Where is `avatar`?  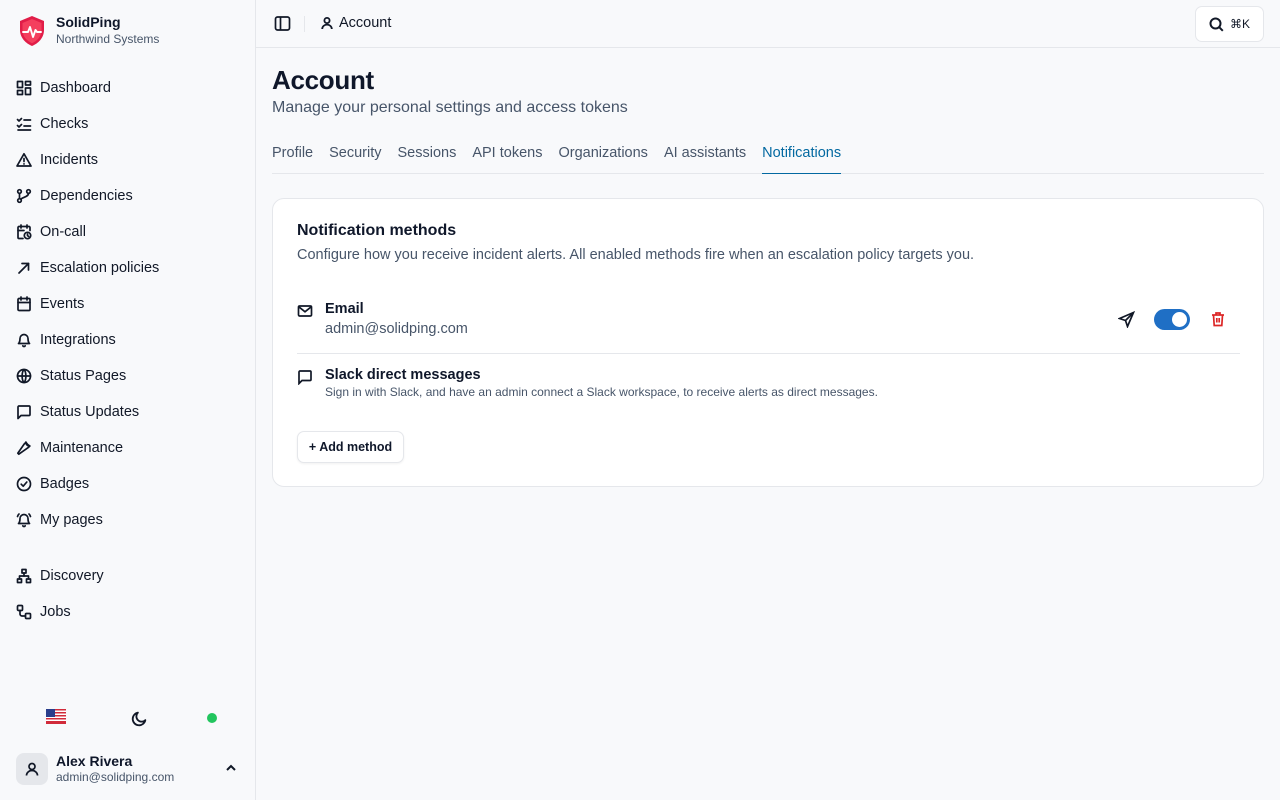 avatar is located at coordinates (32, 769).